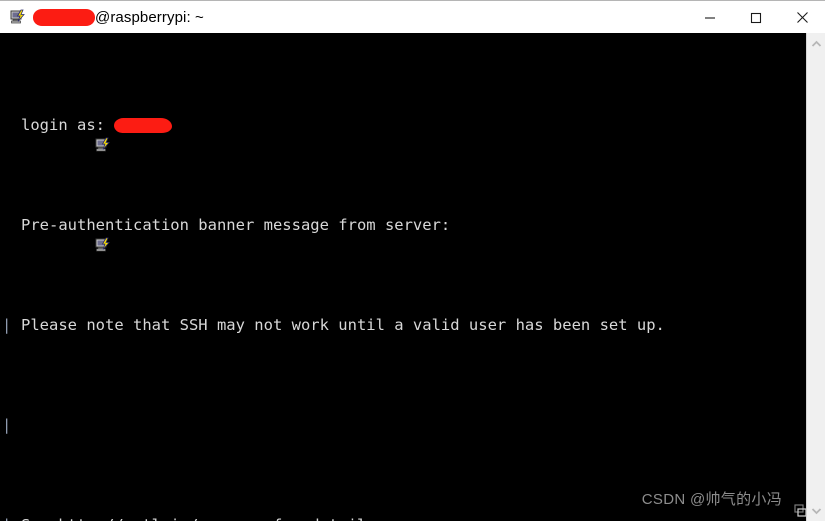 The width and height of the screenshot is (825, 521). I want to click on minimize-button, so click(710, 17).